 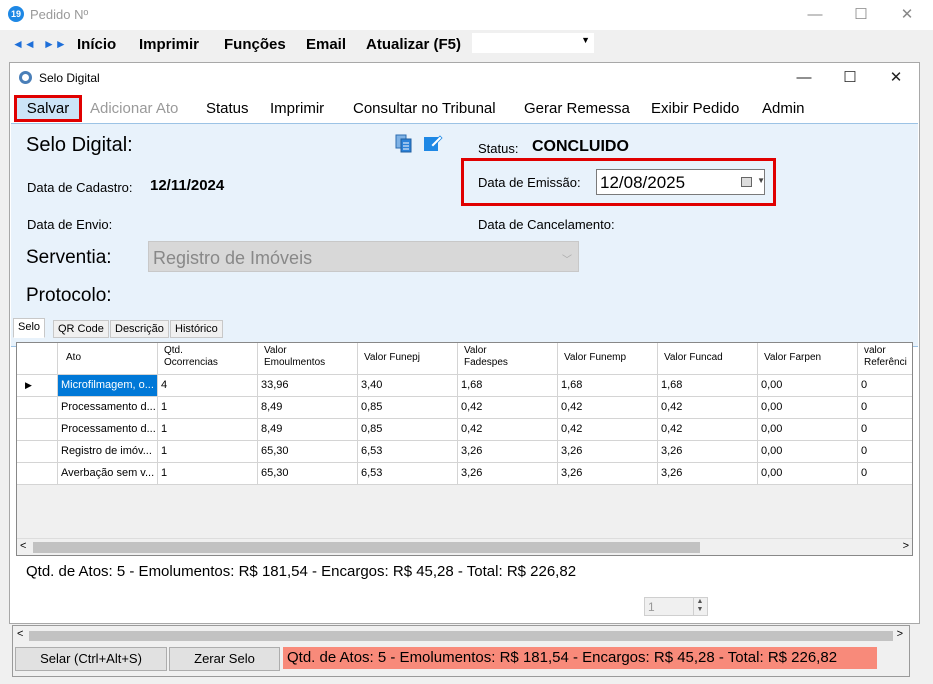 I want to click on grid-column-header: Valor Funcad, so click(x=708, y=359).